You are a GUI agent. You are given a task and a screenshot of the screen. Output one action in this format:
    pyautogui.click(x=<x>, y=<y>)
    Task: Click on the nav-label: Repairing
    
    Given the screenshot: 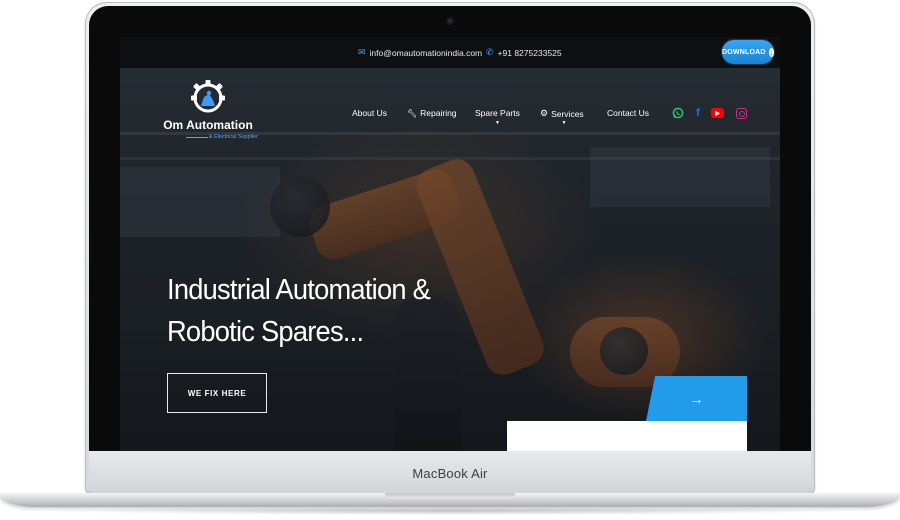 What is the action you would take?
    pyautogui.click(x=438, y=113)
    